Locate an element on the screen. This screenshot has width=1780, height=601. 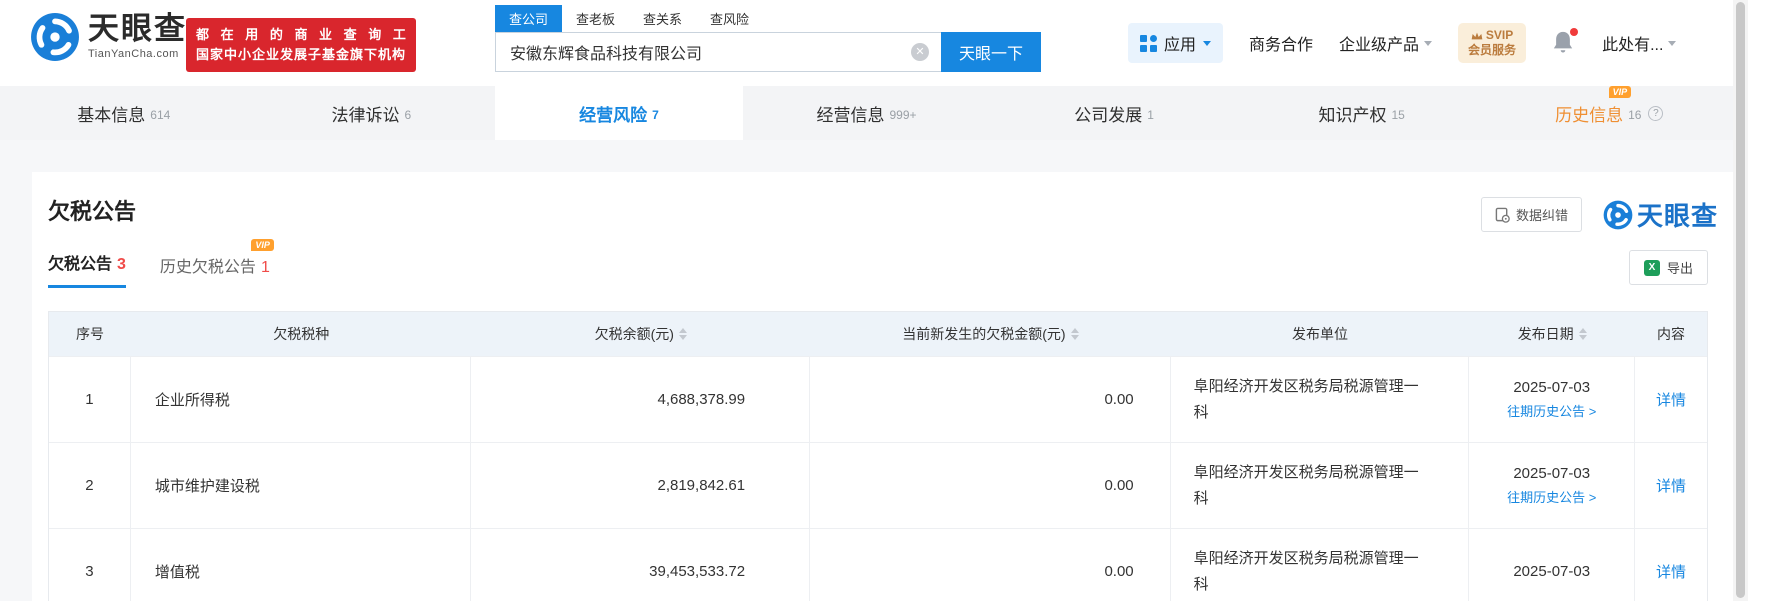
data-correction-icon is located at coordinates (1502, 215).